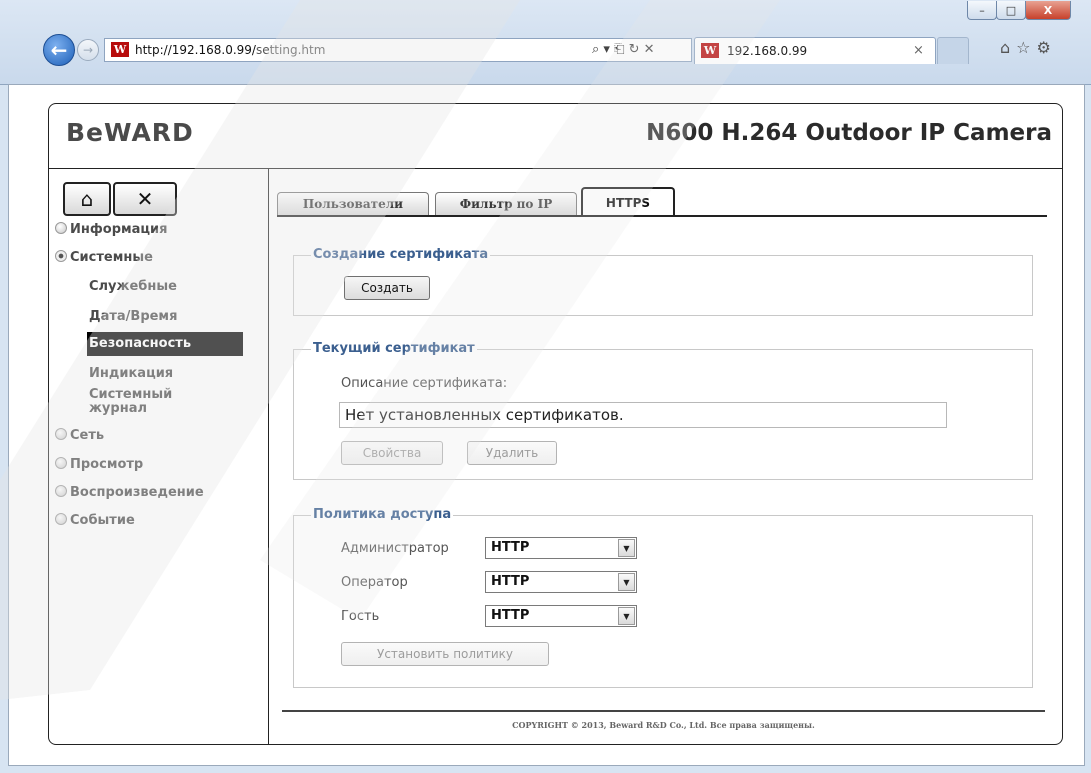  I want to click on sidebar-section-network: Сеть, so click(79, 435).